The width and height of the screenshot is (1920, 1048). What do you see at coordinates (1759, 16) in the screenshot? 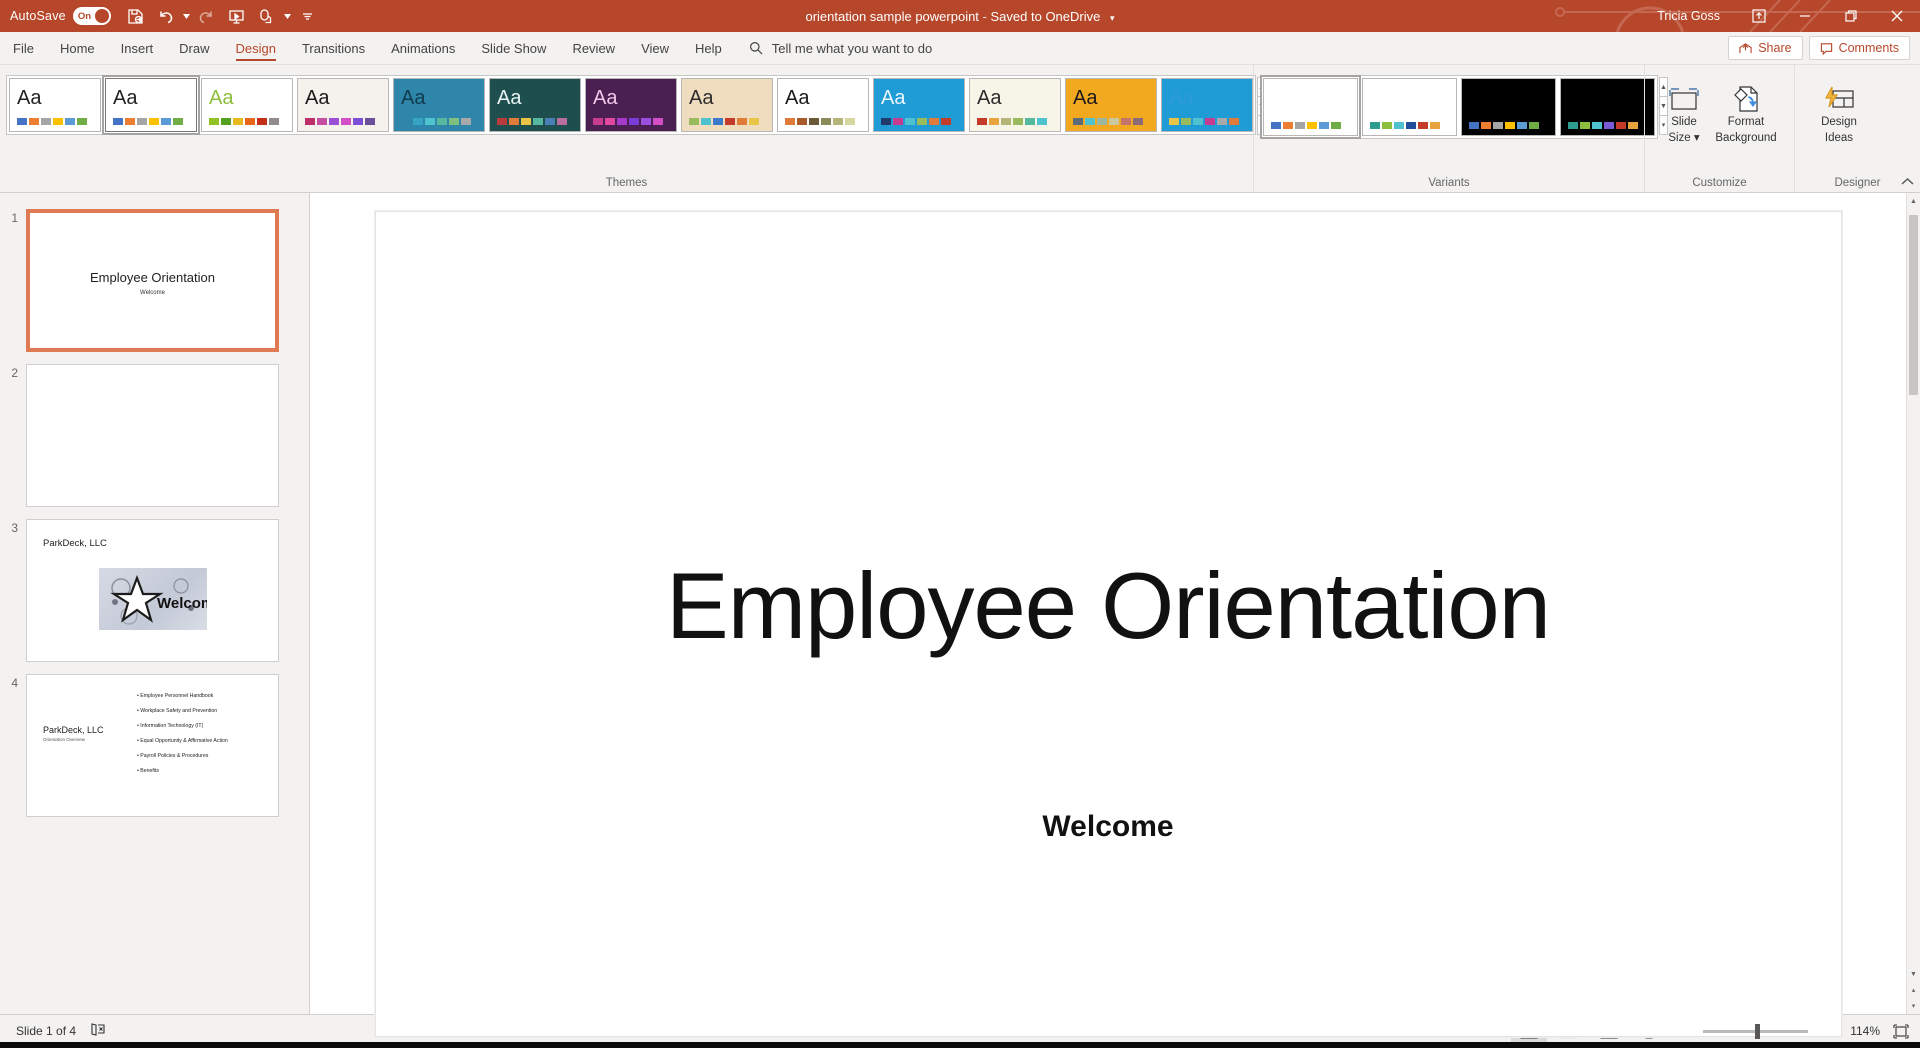
I see `ribbon-display-options-icon` at bounding box center [1759, 16].